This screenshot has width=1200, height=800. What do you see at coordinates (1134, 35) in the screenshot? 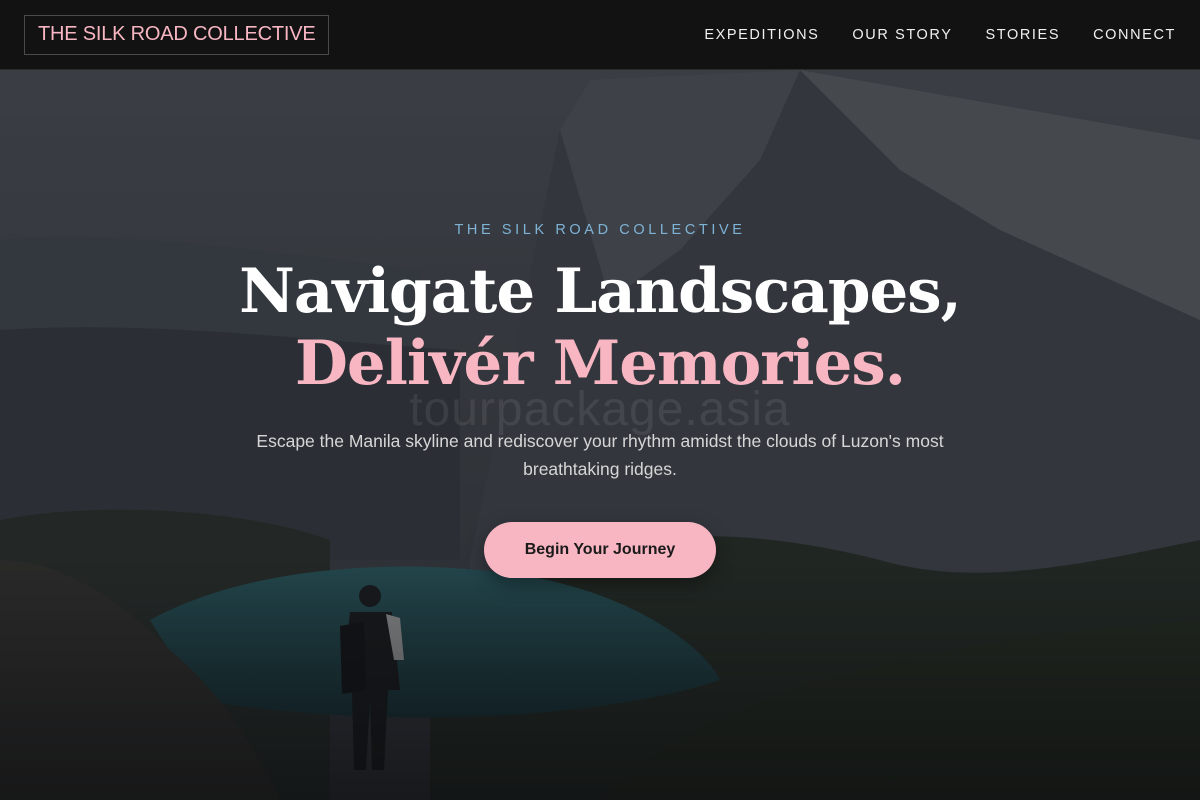
I see `nav-link-connect: CONNECT` at bounding box center [1134, 35].